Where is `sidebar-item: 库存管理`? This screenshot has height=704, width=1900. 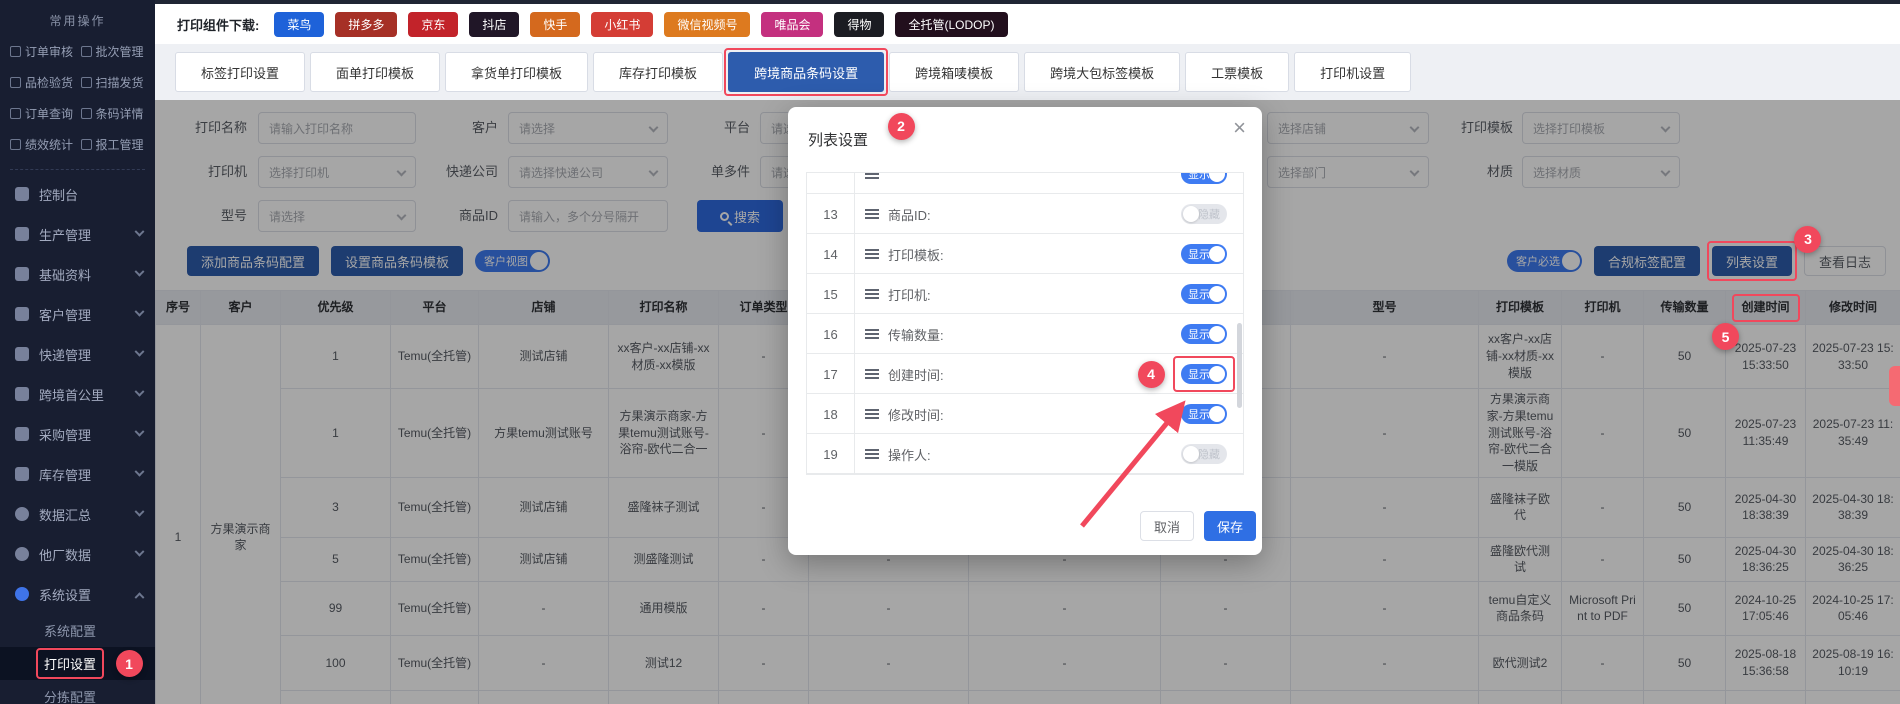
sidebar-item: 库存管理 is located at coordinates (77, 474).